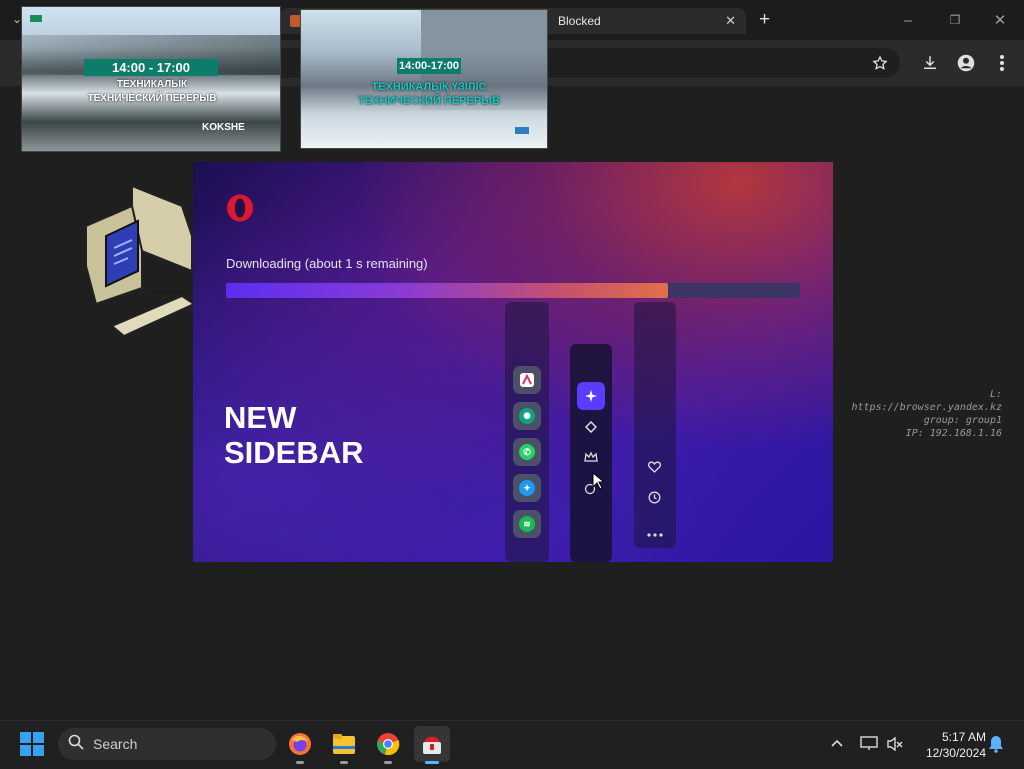 The image size is (1024, 769). What do you see at coordinates (963, 737) in the screenshot?
I see `clock-time: 5:17 AM` at bounding box center [963, 737].